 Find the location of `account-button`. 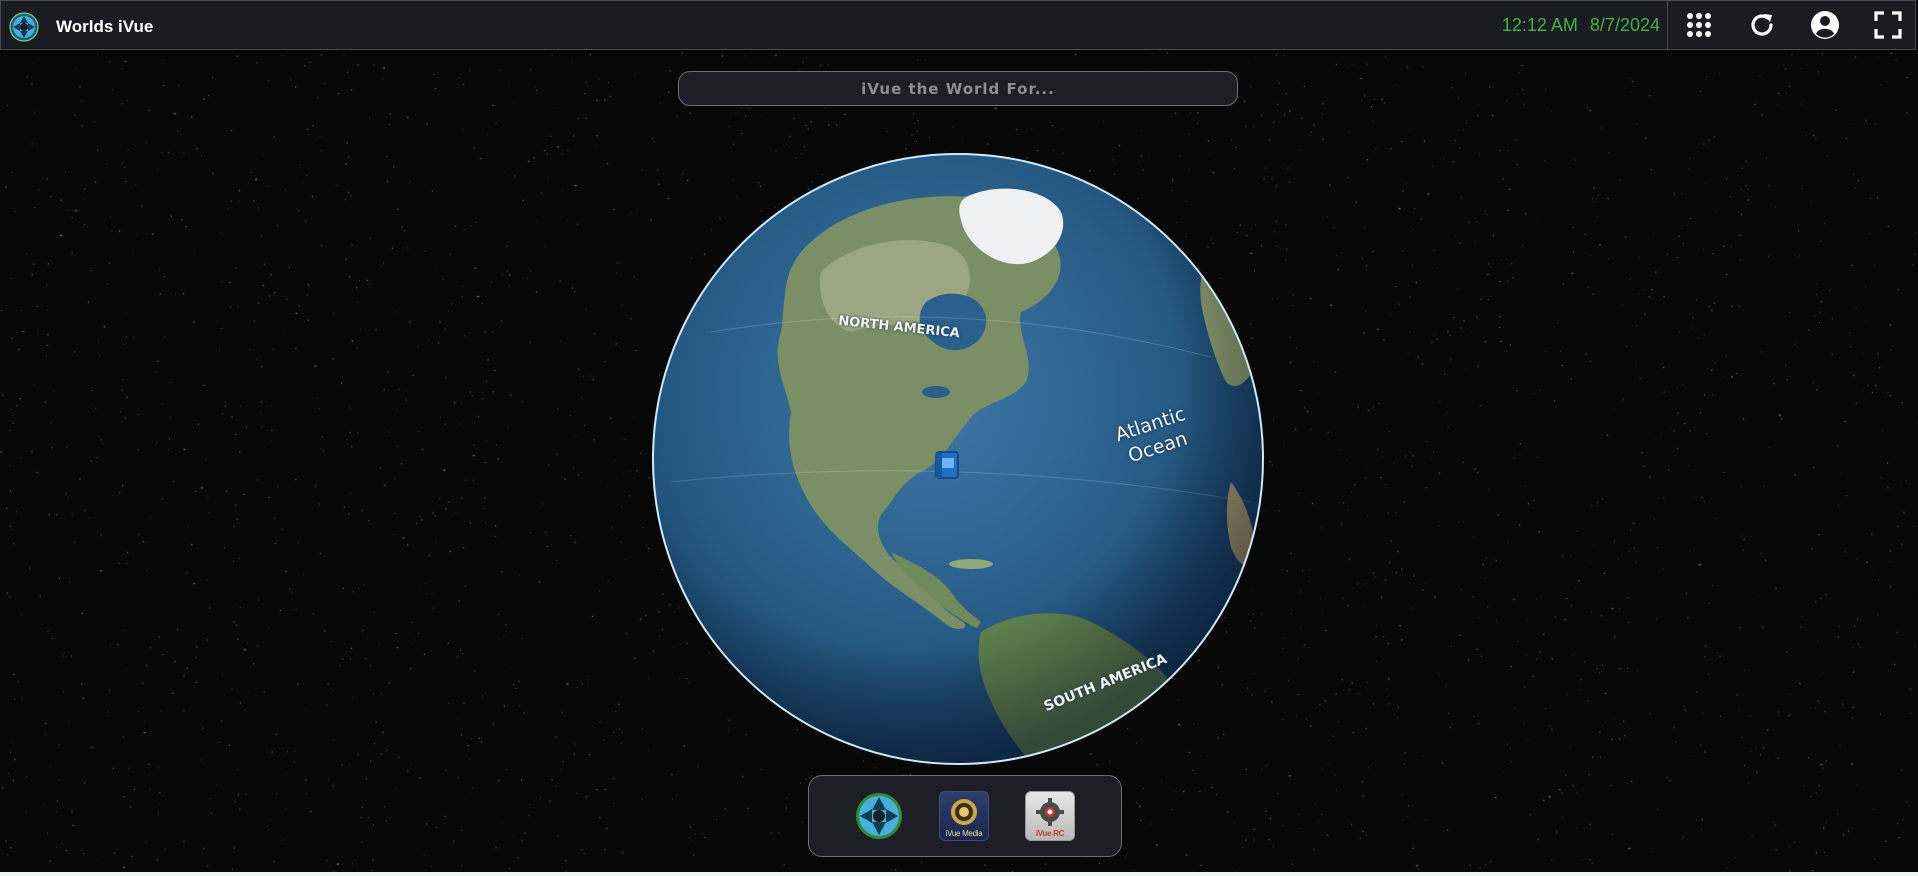

account-button is located at coordinates (1825, 25).